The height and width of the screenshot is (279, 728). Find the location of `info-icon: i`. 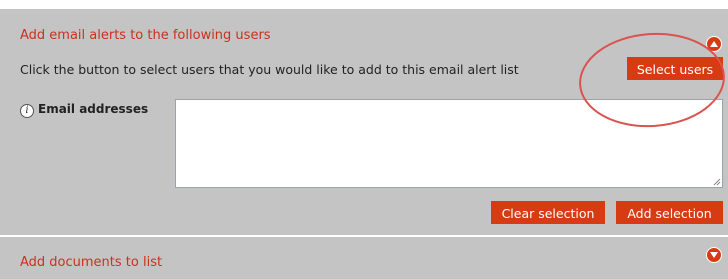

info-icon: i is located at coordinates (27, 111).